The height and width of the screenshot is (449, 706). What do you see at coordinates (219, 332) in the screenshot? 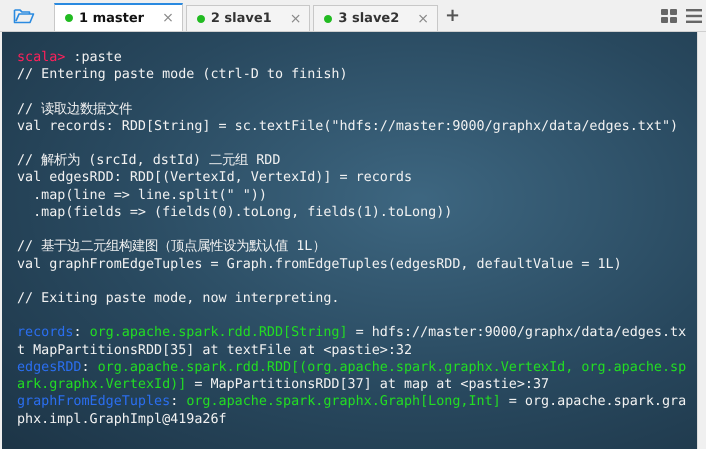
I see `type-name: org.apache.spark.rdd.RDD[String]` at bounding box center [219, 332].